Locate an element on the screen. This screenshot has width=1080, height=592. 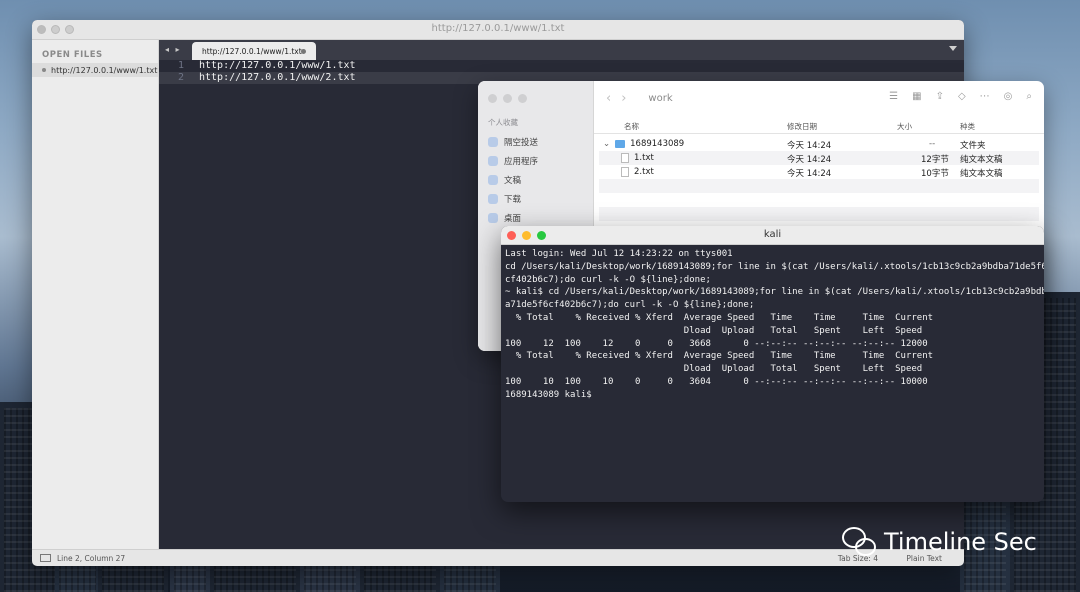
column-kind: 种类 is located at coordinates (967, 126).